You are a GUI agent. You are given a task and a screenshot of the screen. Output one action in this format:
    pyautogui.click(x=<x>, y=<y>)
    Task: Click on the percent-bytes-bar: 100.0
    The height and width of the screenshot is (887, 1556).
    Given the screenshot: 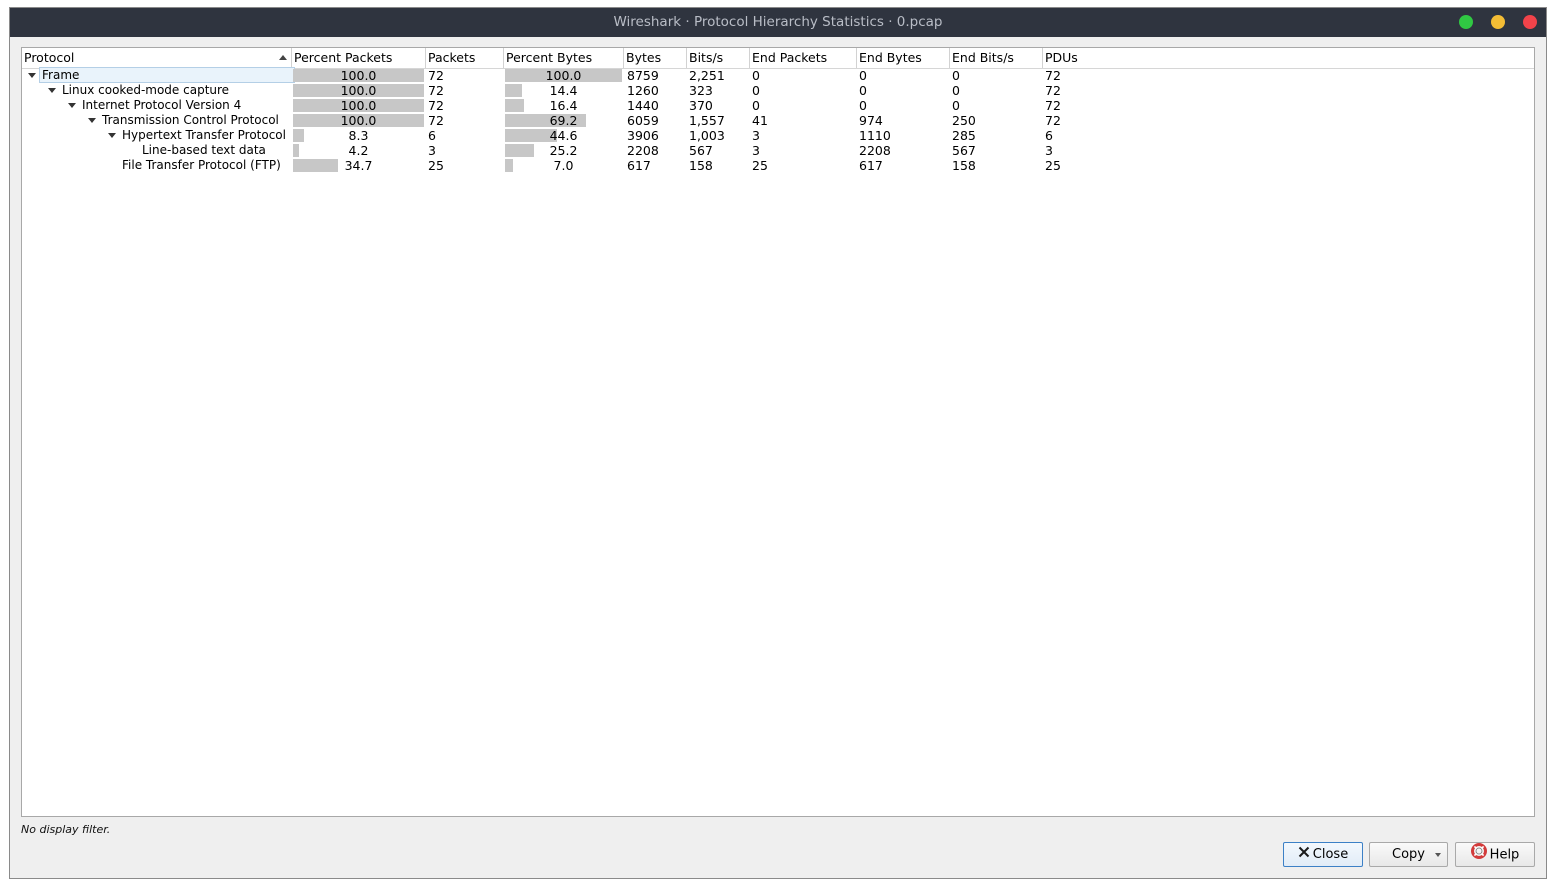 What is the action you would take?
    pyautogui.click(x=563, y=75)
    